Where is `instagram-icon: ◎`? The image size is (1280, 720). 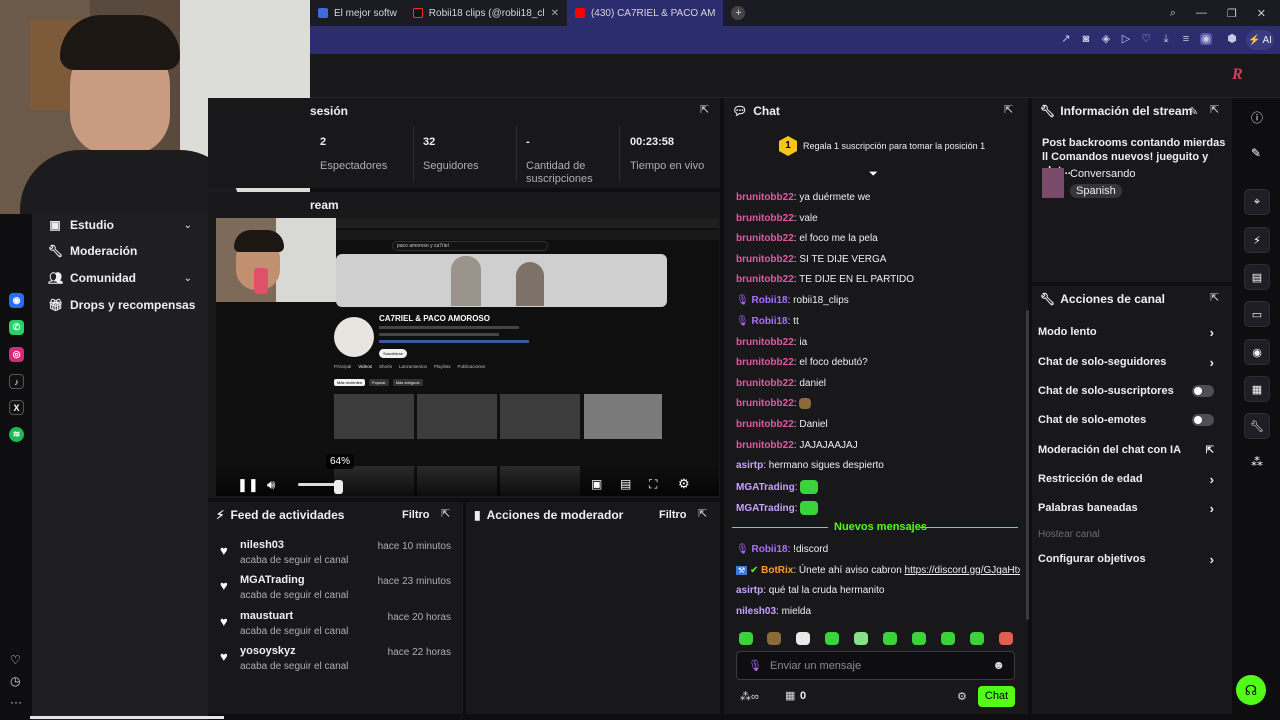 instagram-icon: ◎ is located at coordinates (16, 354).